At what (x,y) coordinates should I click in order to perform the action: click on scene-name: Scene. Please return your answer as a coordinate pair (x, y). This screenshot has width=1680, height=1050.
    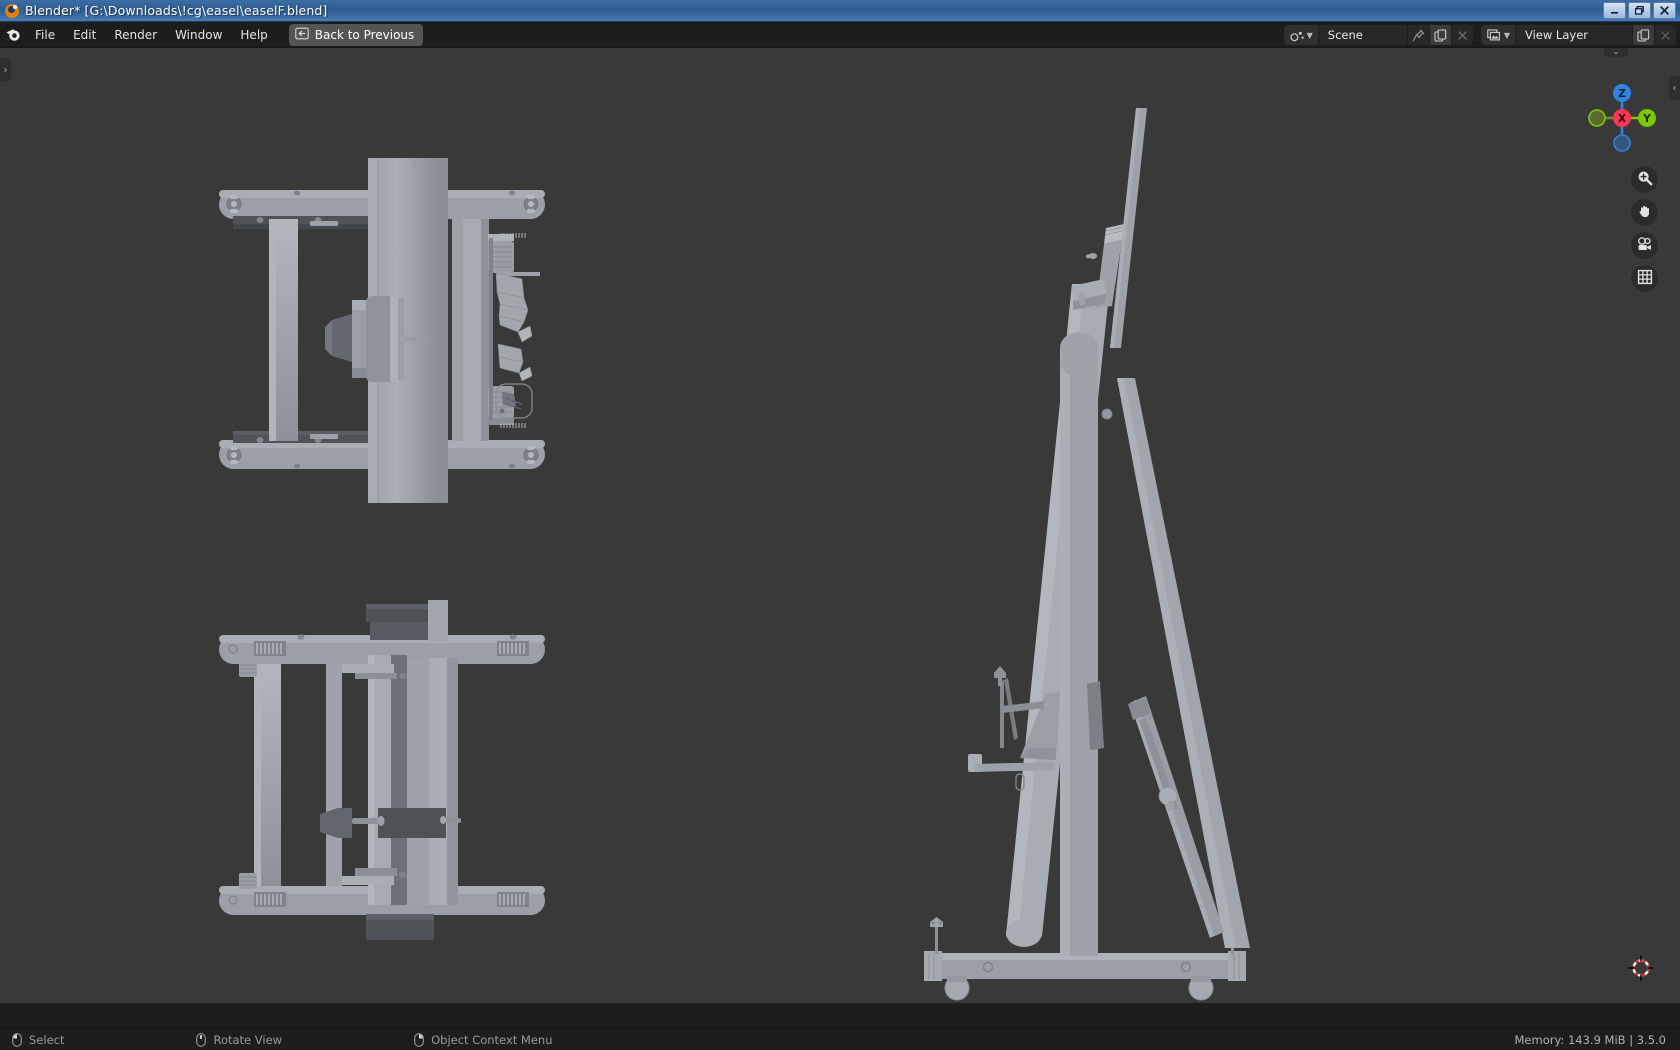
    Looking at the image, I should click on (1363, 35).